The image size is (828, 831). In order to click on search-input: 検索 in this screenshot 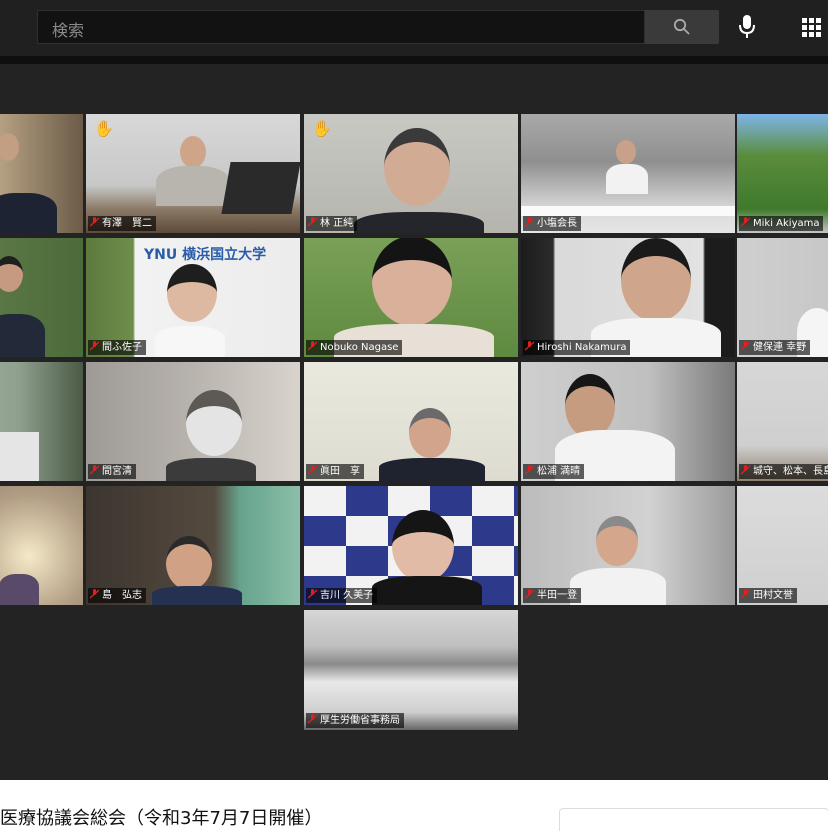, I will do `click(68, 29)`.